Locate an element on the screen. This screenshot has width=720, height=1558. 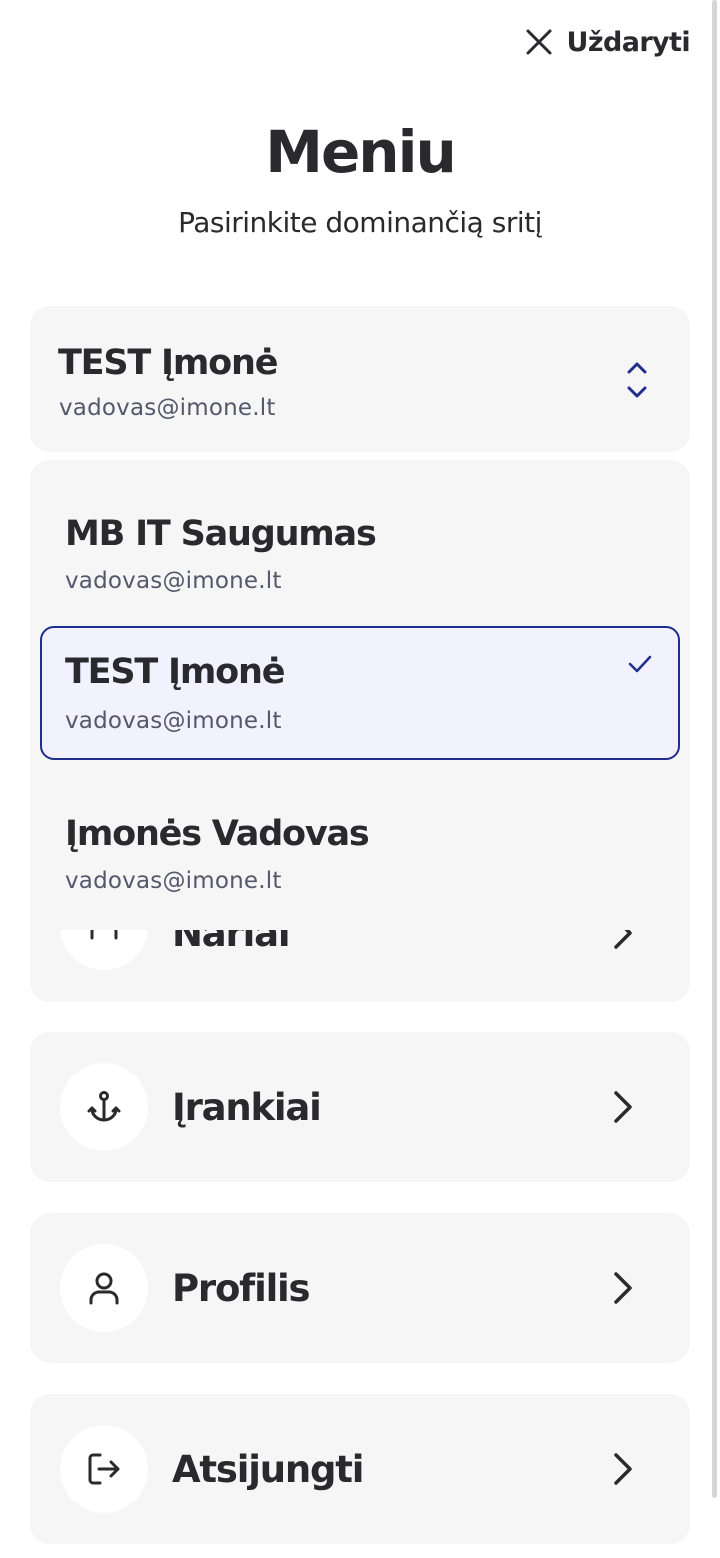
company-option-selected: TEST Įmonė vadovas@imone.lt is located at coordinates (360, 693).